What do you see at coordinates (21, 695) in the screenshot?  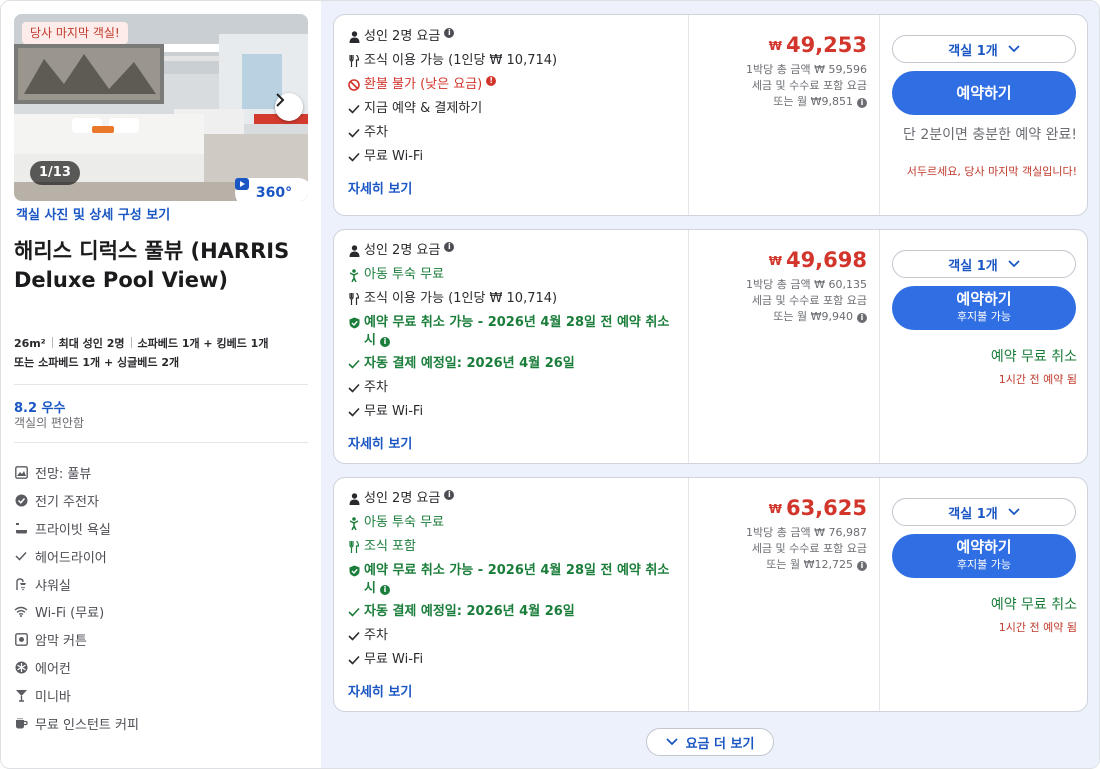 I see `minibar-icon` at bounding box center [21, 695].